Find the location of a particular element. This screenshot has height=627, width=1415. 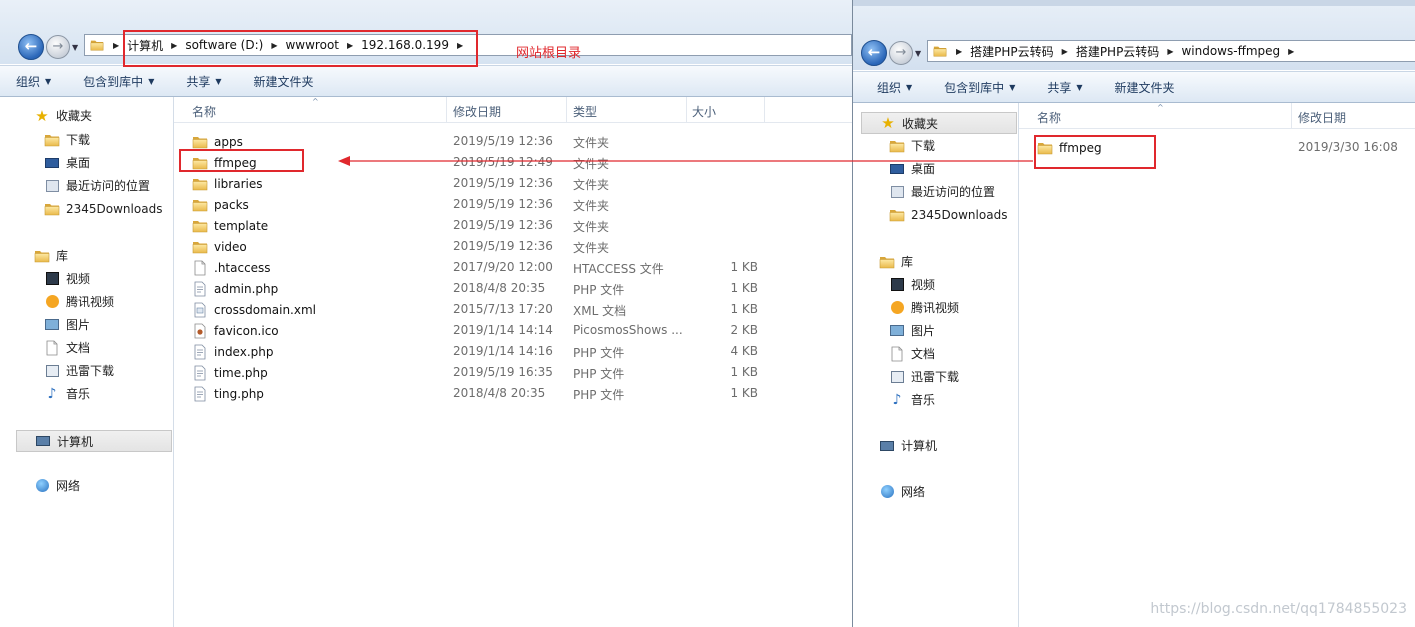

file-name: template is located at coordinates (241, 226).